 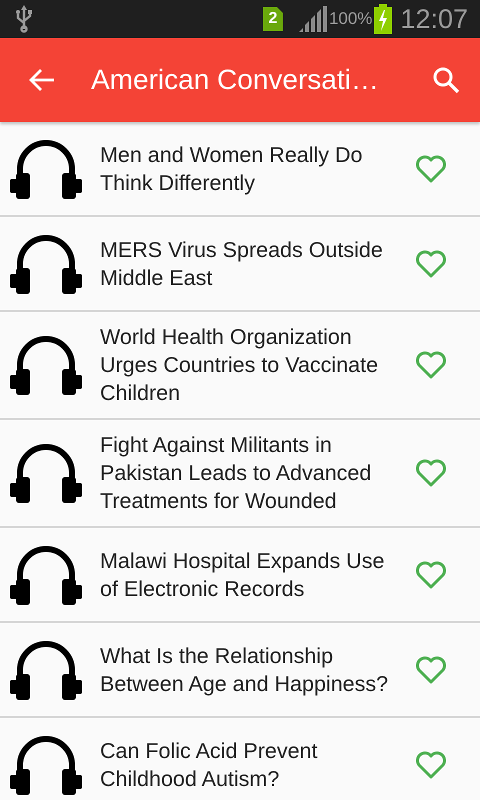 I want to click on episode-title: What Is the Relationship Between Age and Happiness?, so click(x=245, y=670).